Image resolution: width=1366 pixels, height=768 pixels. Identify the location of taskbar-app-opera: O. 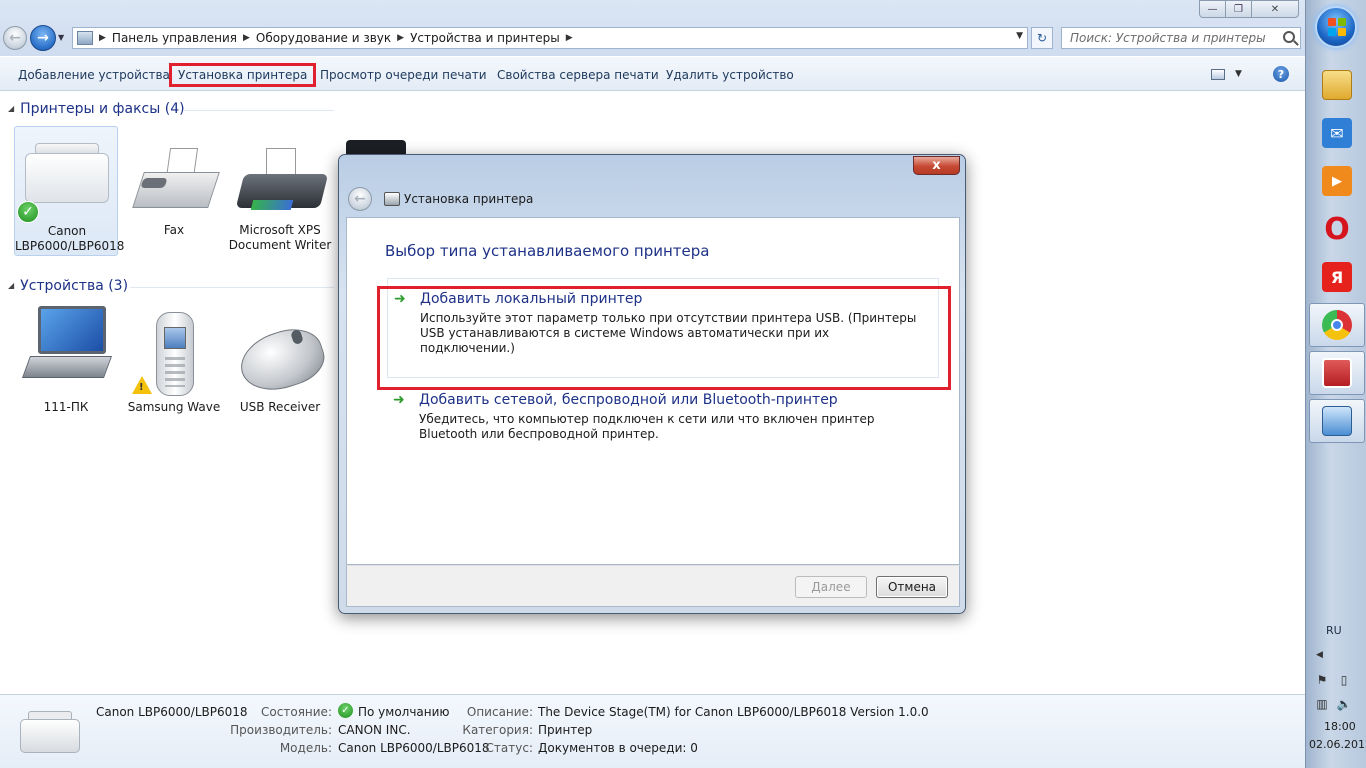
(1337, 229).